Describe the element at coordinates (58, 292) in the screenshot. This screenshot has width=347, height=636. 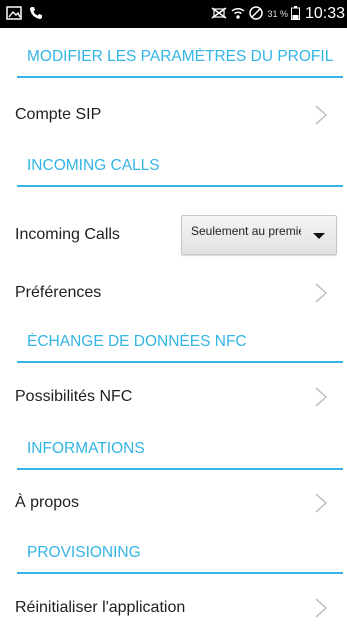
I see `pref-item-label: Préférences` at that location.